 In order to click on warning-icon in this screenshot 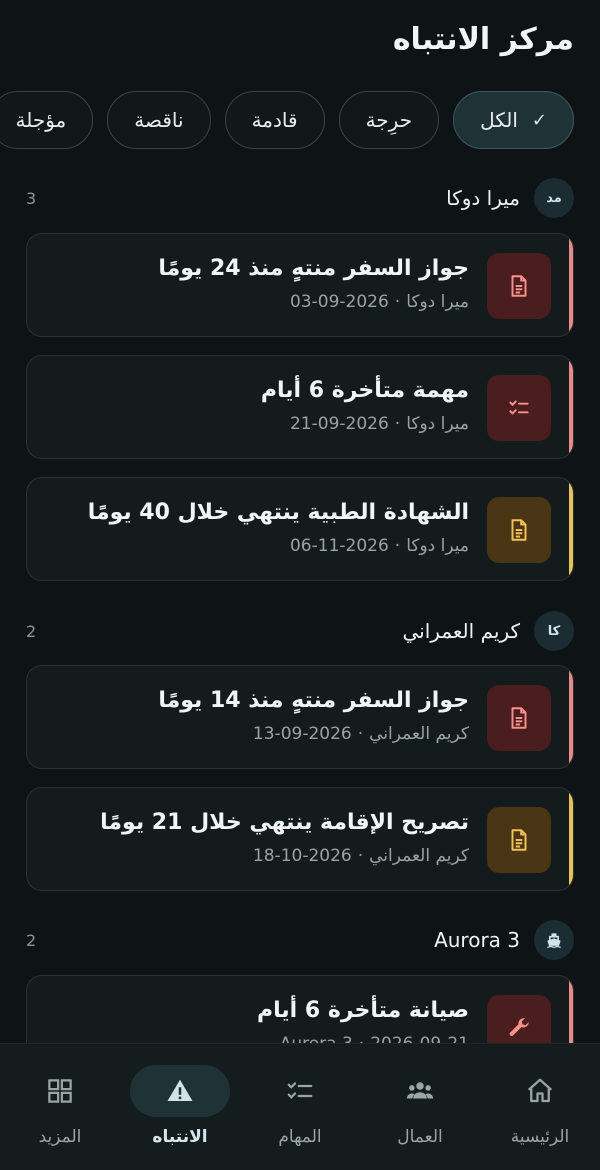, I will do `click(180, 1091)`.